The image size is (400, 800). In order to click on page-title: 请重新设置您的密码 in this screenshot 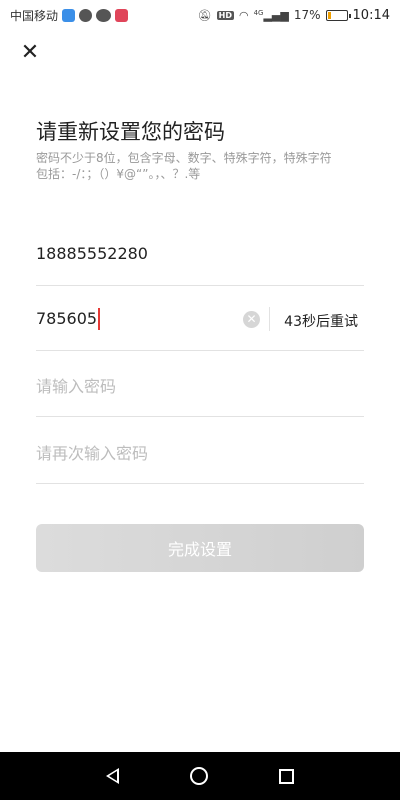, I will do `click(130, 132)`.